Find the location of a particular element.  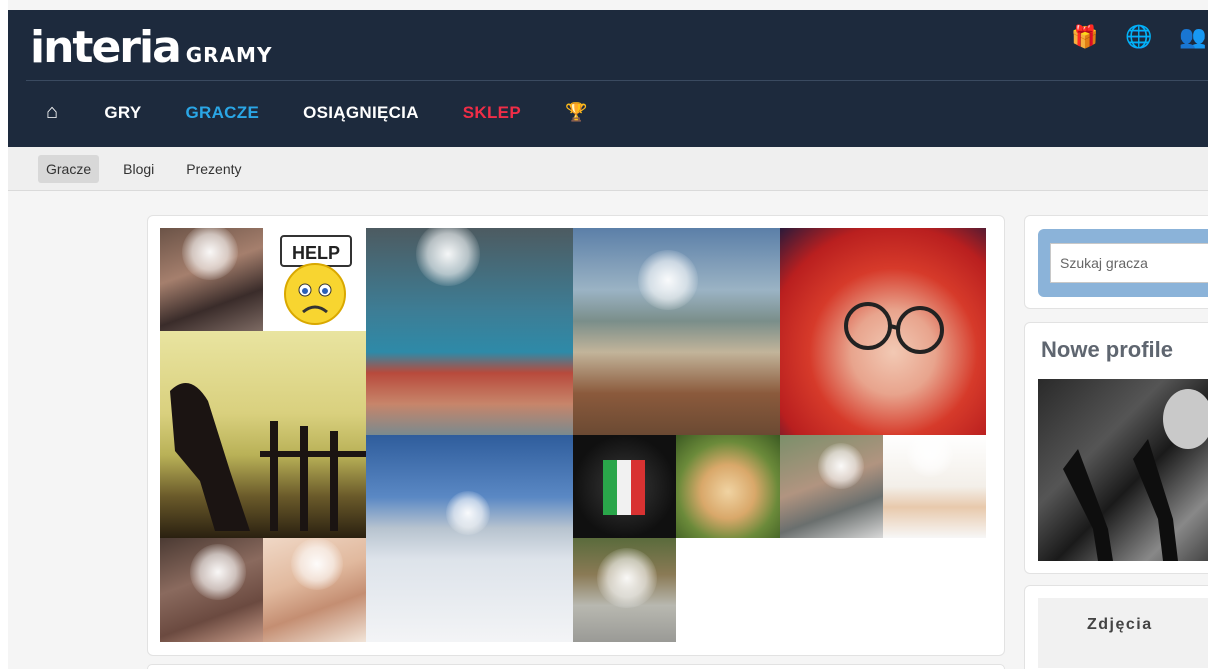

users-icon: 👥 is located at coordinates (1193, 37).